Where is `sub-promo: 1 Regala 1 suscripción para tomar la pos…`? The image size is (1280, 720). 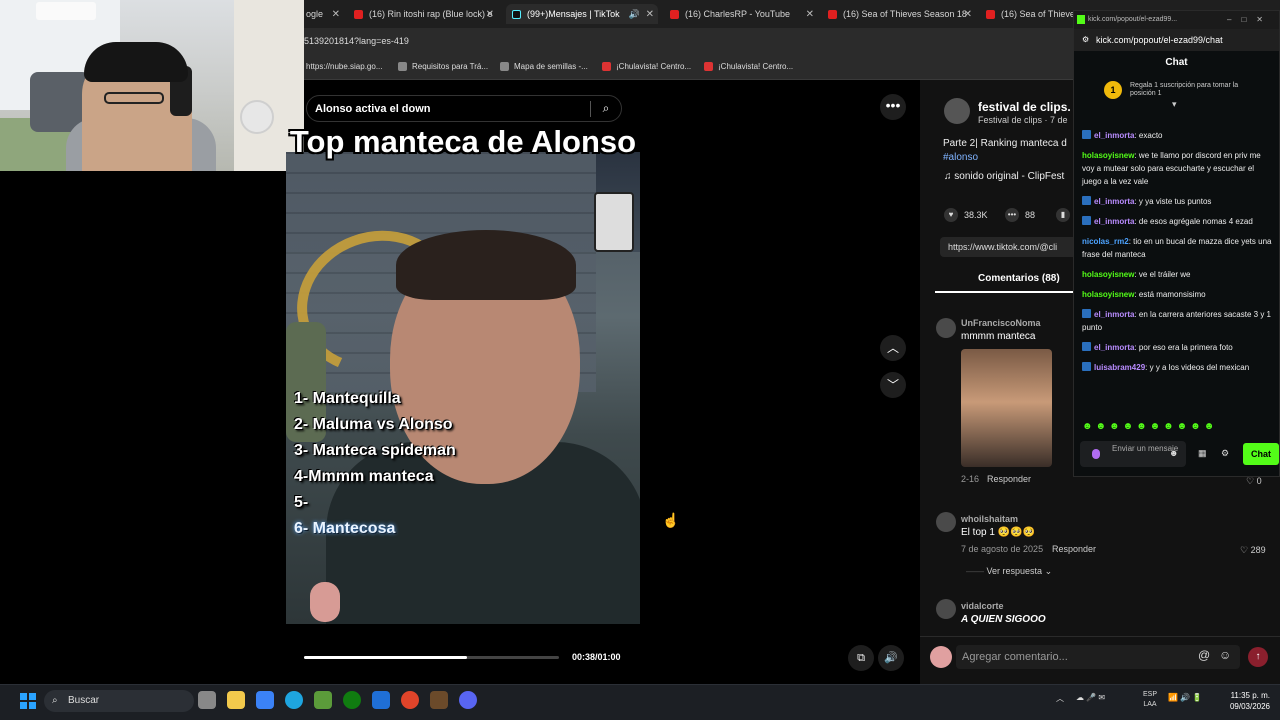 sub-promo: 1 Regala 1 suscripción para tomar la pos… is located at coordinates (1176, 92).